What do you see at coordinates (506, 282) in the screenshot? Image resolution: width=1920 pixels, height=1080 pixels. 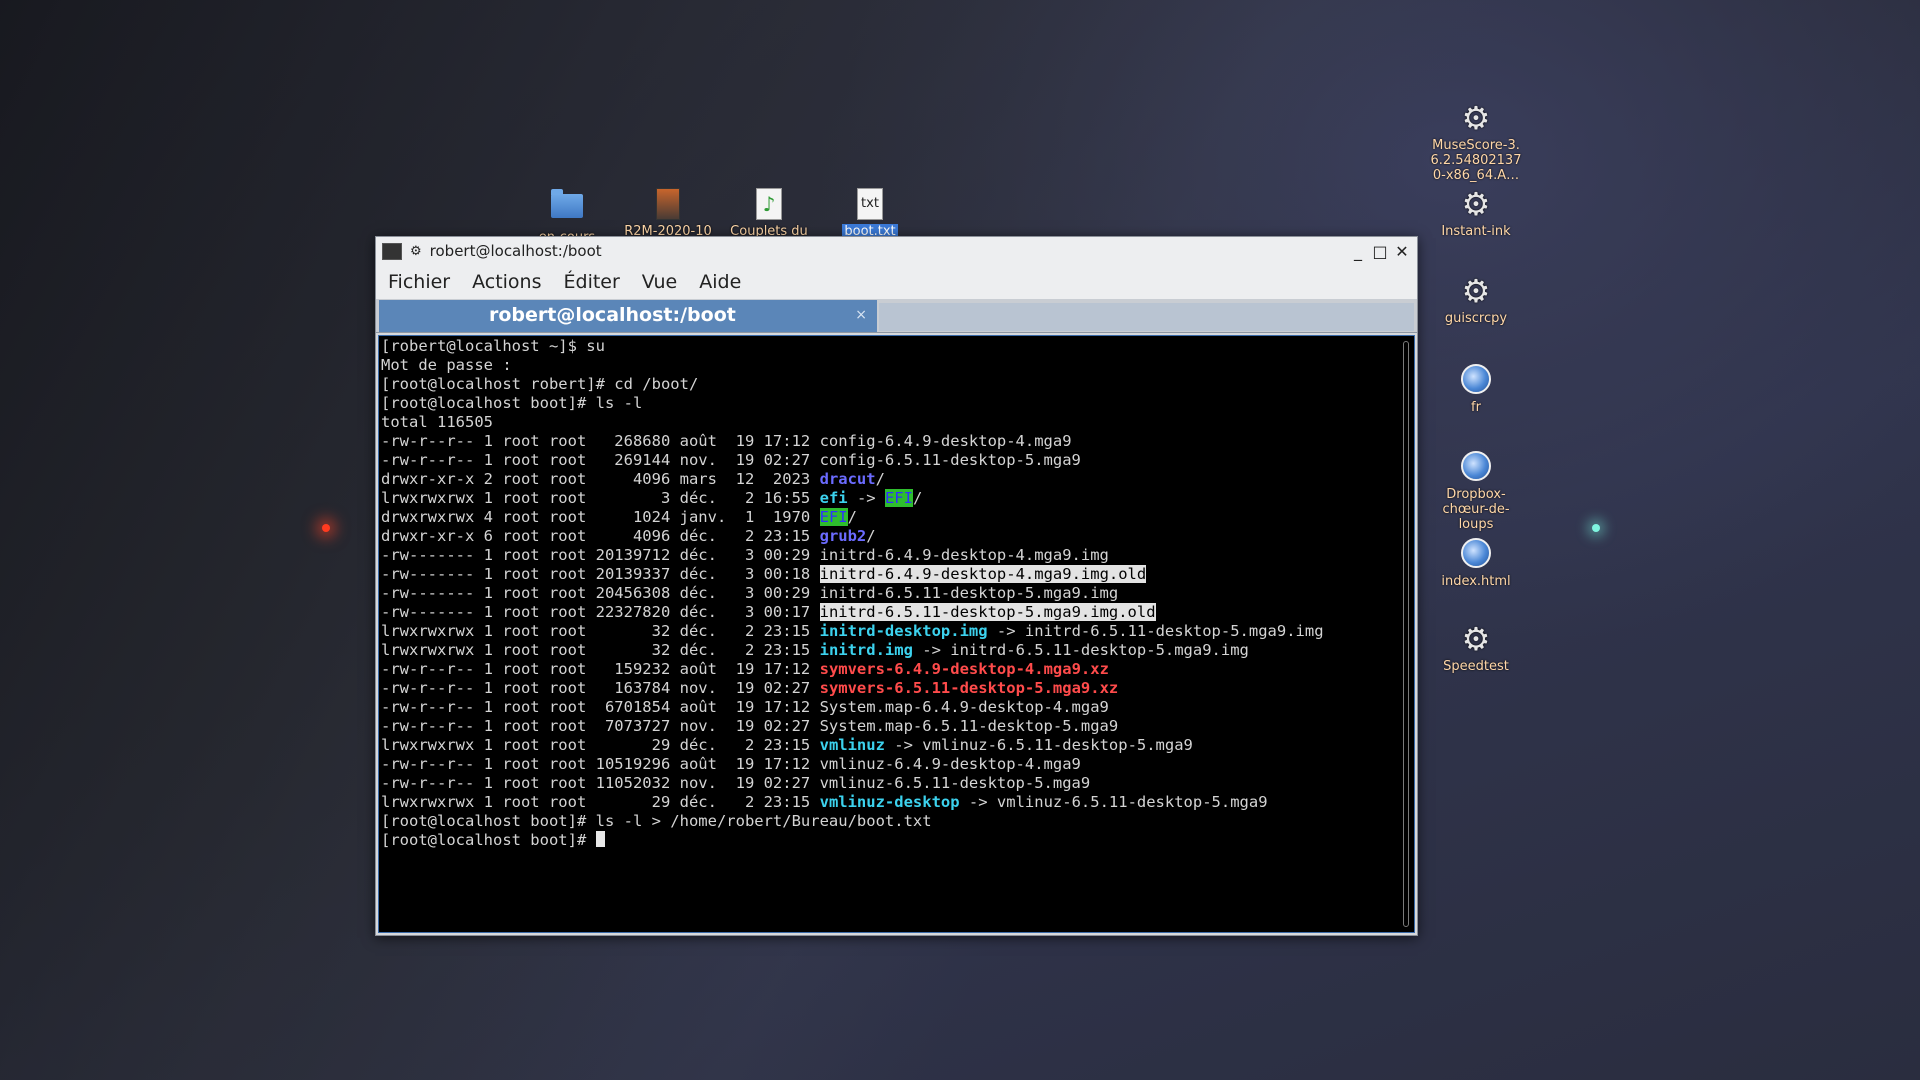 I see `menu-actions: Actions` at bounding box center [506, 282].